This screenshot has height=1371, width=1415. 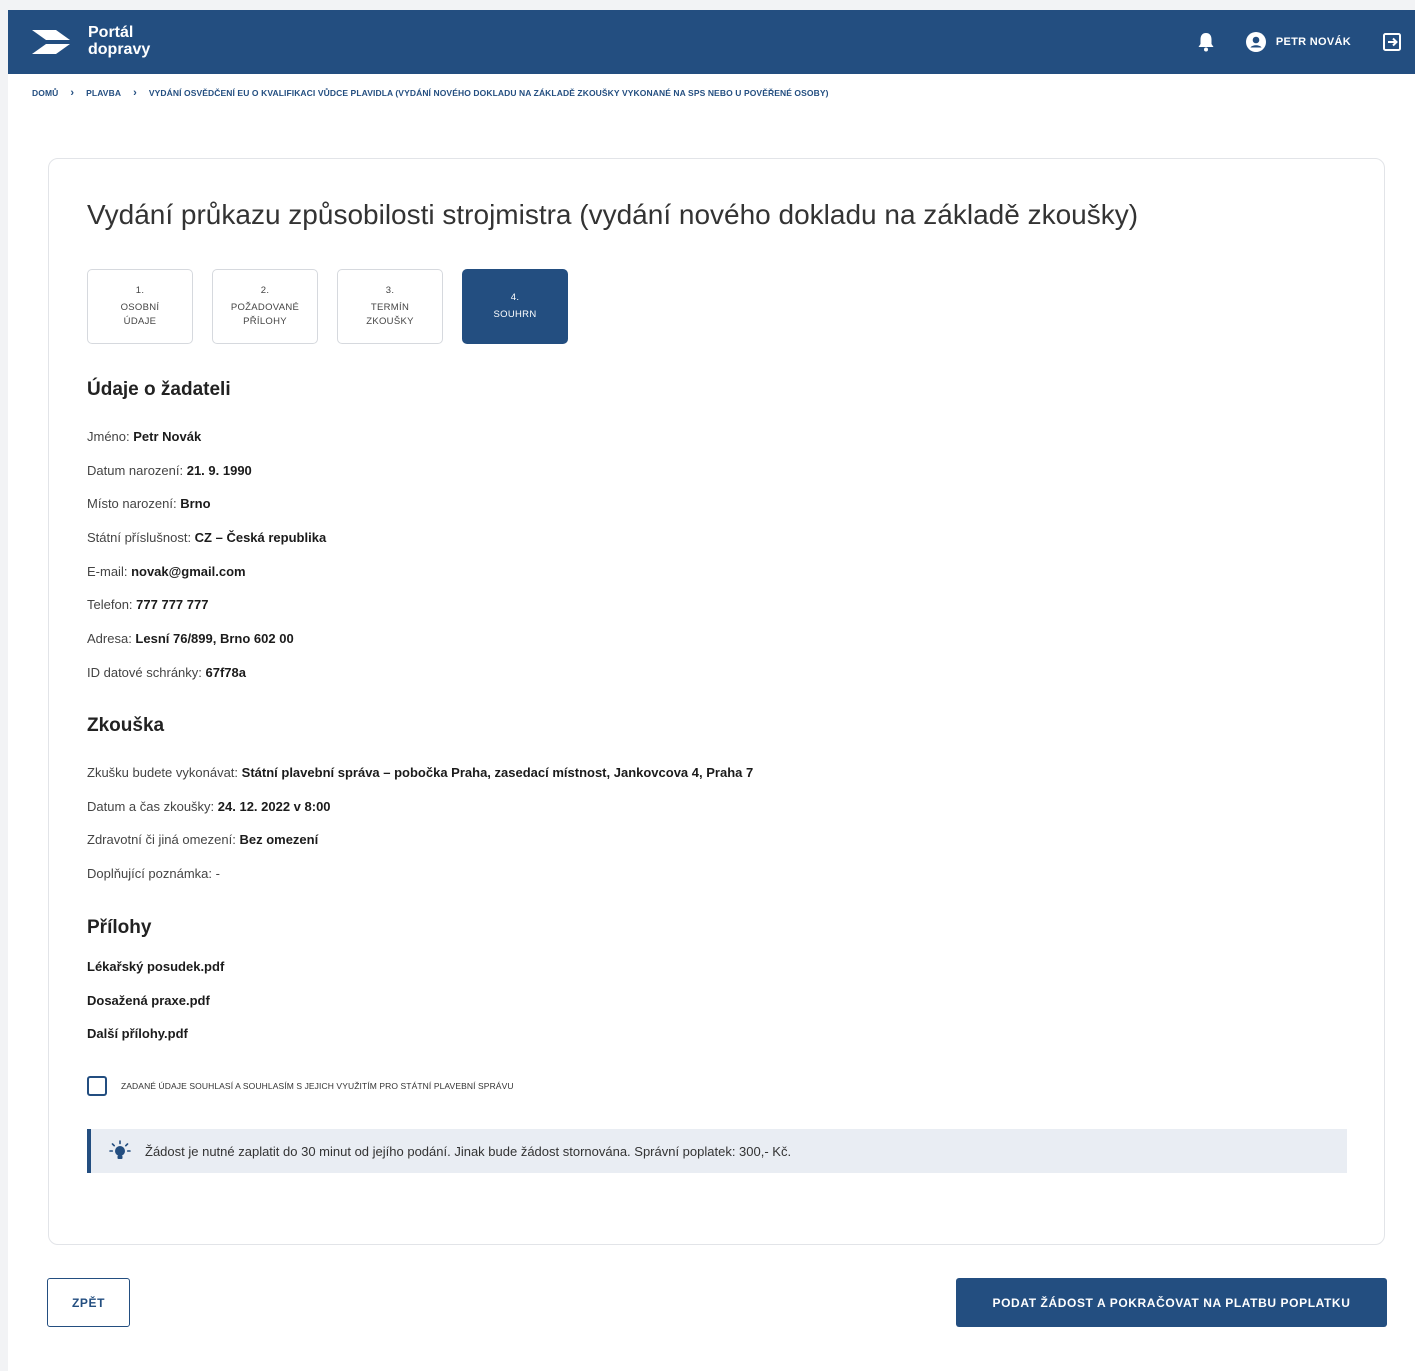 I want to click on field-value: 24. 12. 2022 v 8:00, so click(x=274, y=806).